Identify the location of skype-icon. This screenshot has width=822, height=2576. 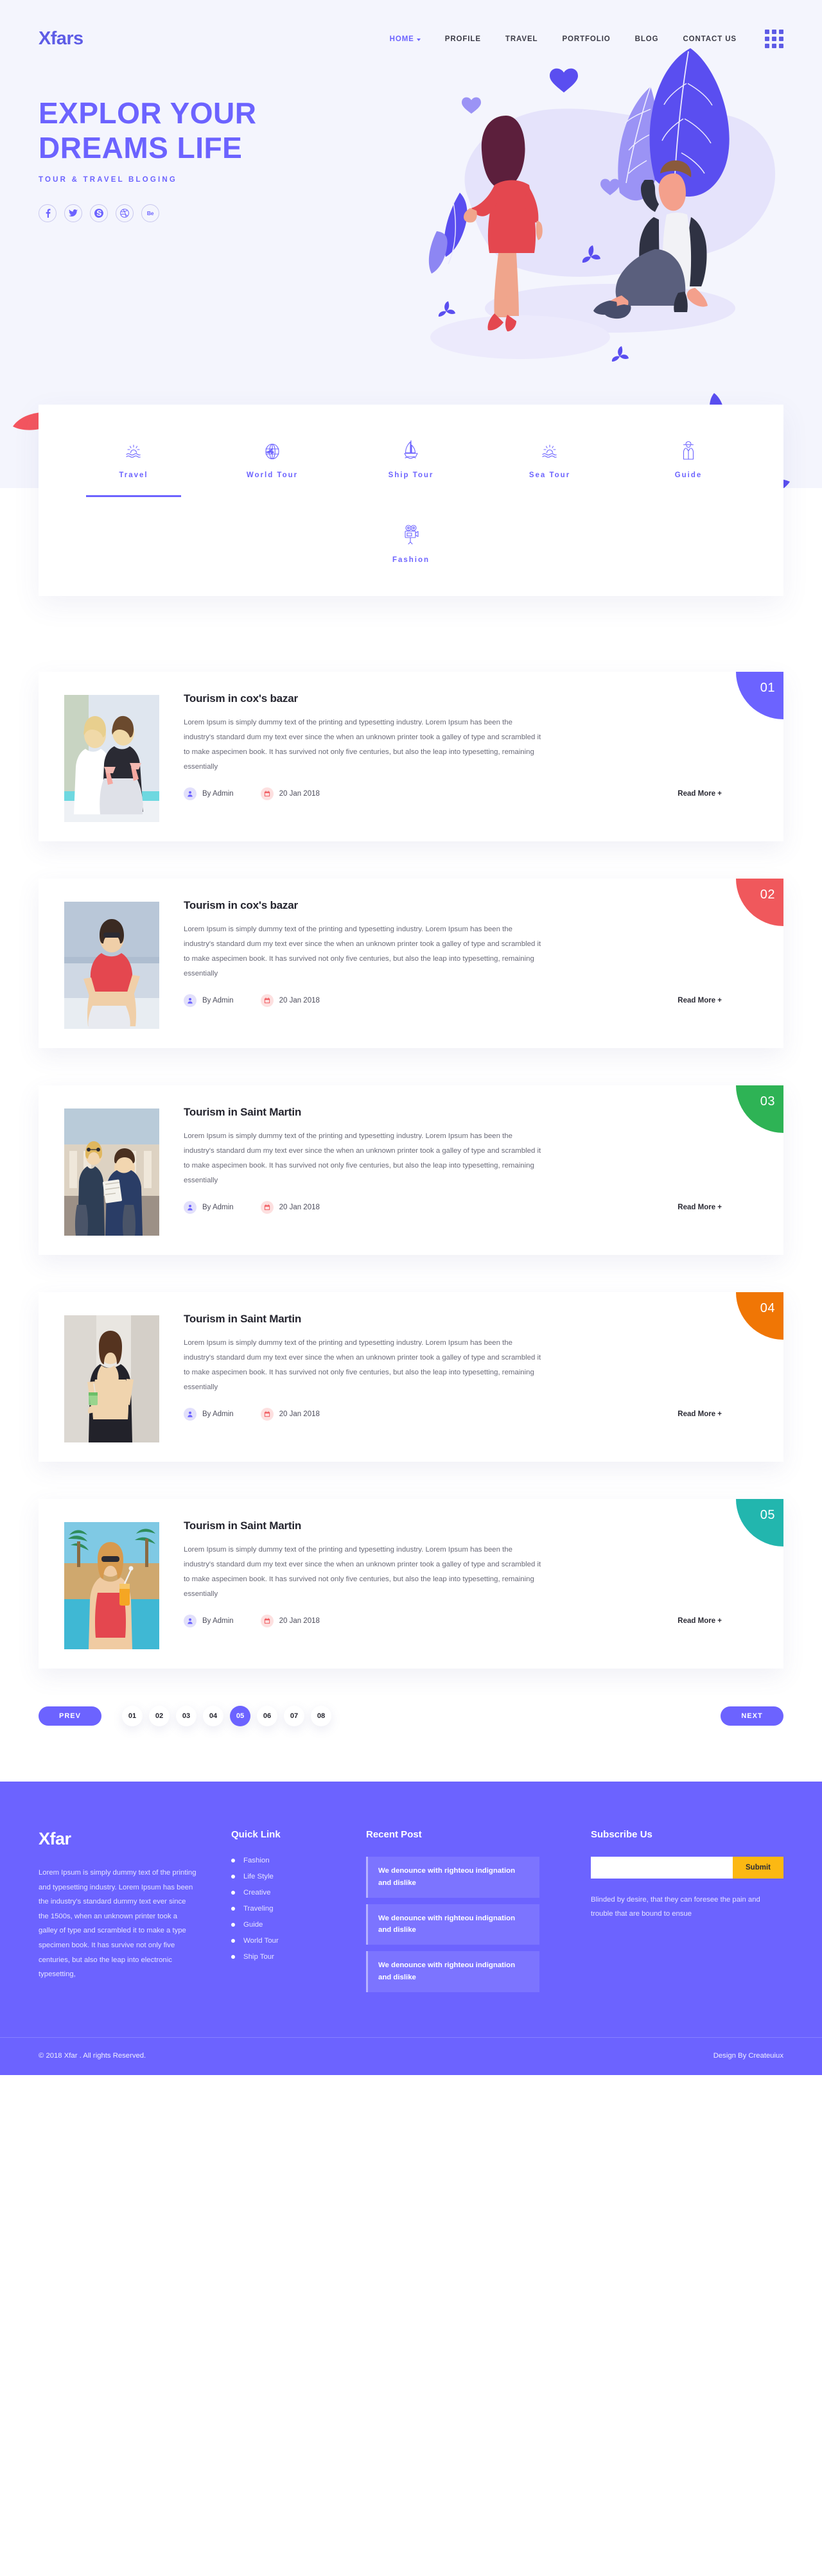
(99, 213).